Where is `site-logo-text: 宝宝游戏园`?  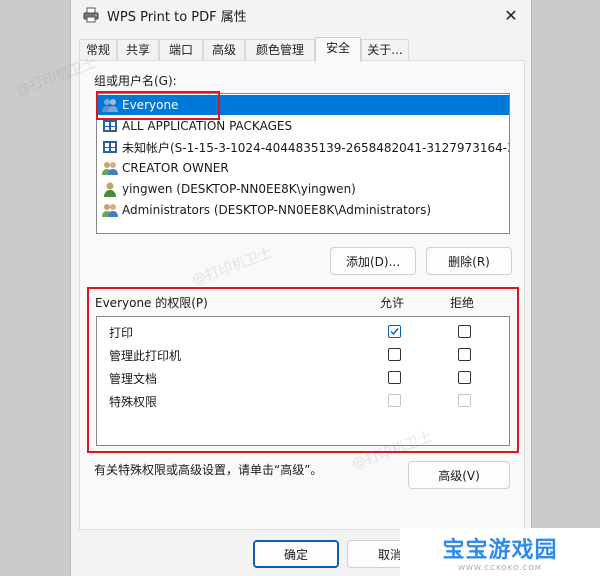 site-logo-text: 宝宝游戏园 is located at coordinates (500, 550).